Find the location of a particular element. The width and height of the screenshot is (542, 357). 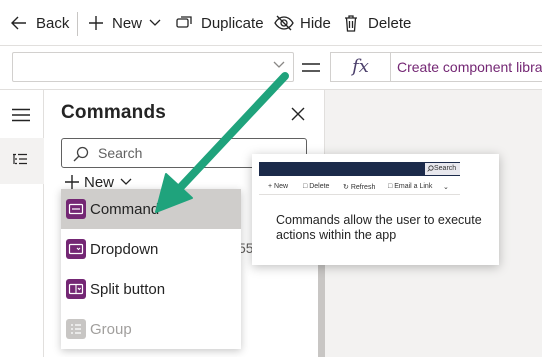

property-dropdown is located at coordinates (153, 67).